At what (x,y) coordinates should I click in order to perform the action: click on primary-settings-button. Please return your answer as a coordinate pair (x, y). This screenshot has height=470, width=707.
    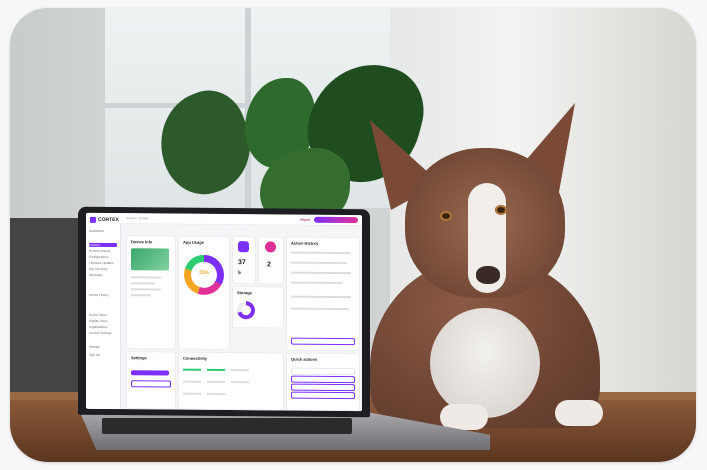
    Looking at the image, I should click on (150, 373).